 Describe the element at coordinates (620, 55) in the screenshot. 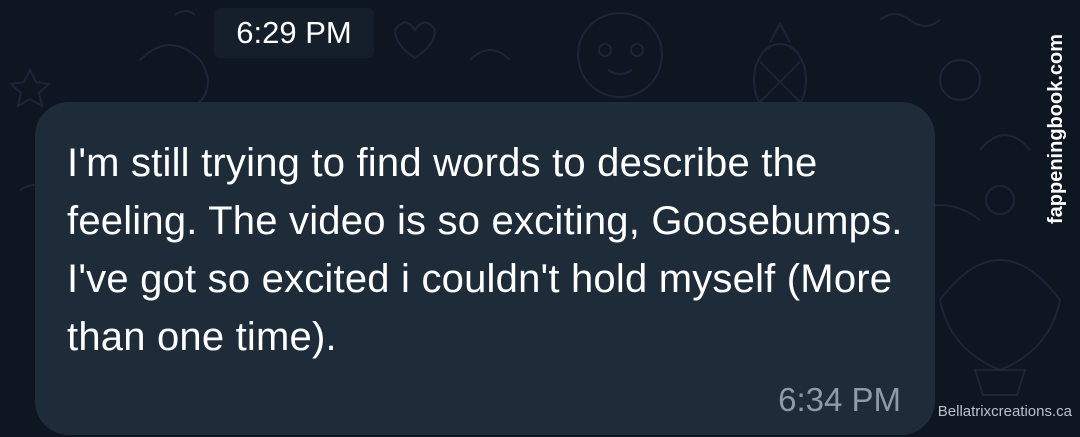

I see `sloth-icon` at that location.